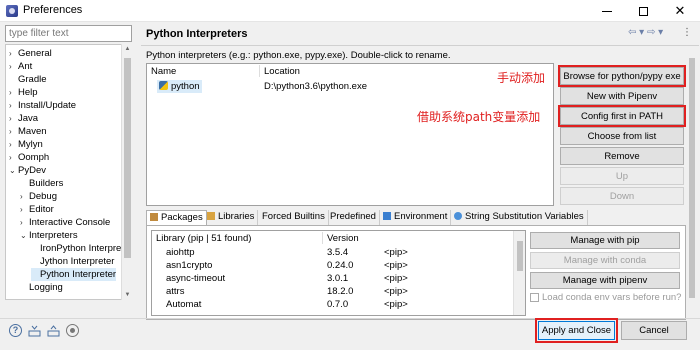  What do you see at coordinates (343, 238) in the screenshot?
I see `column-header-version: Version` at bounding box center [343, 238].